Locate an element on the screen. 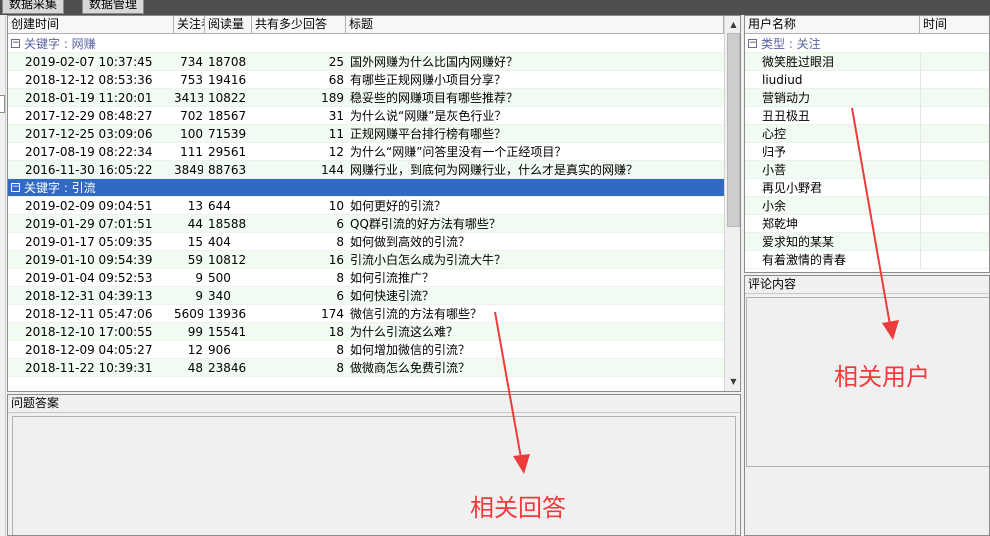  annotation-related-answers: 相关回答 is located at coordinates (518, 508).